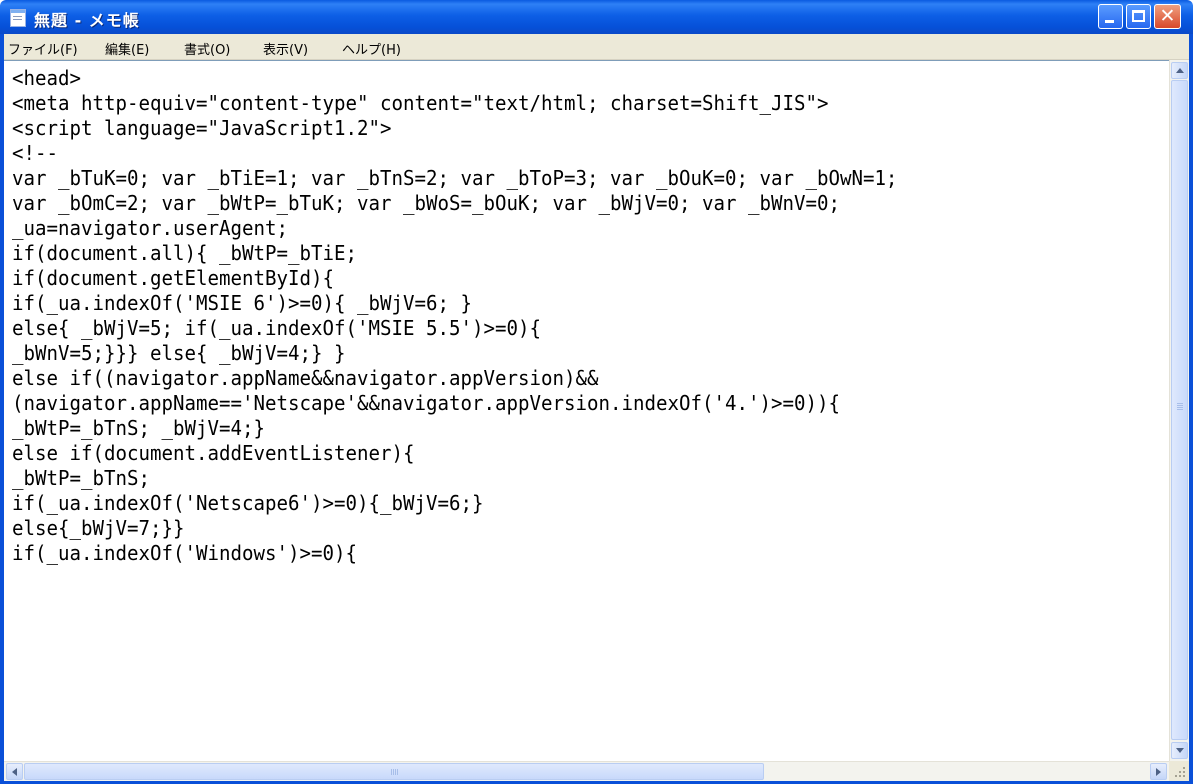 The image size is (1193, 784). I want to click on scroll-up-button, so click(1179, 70).